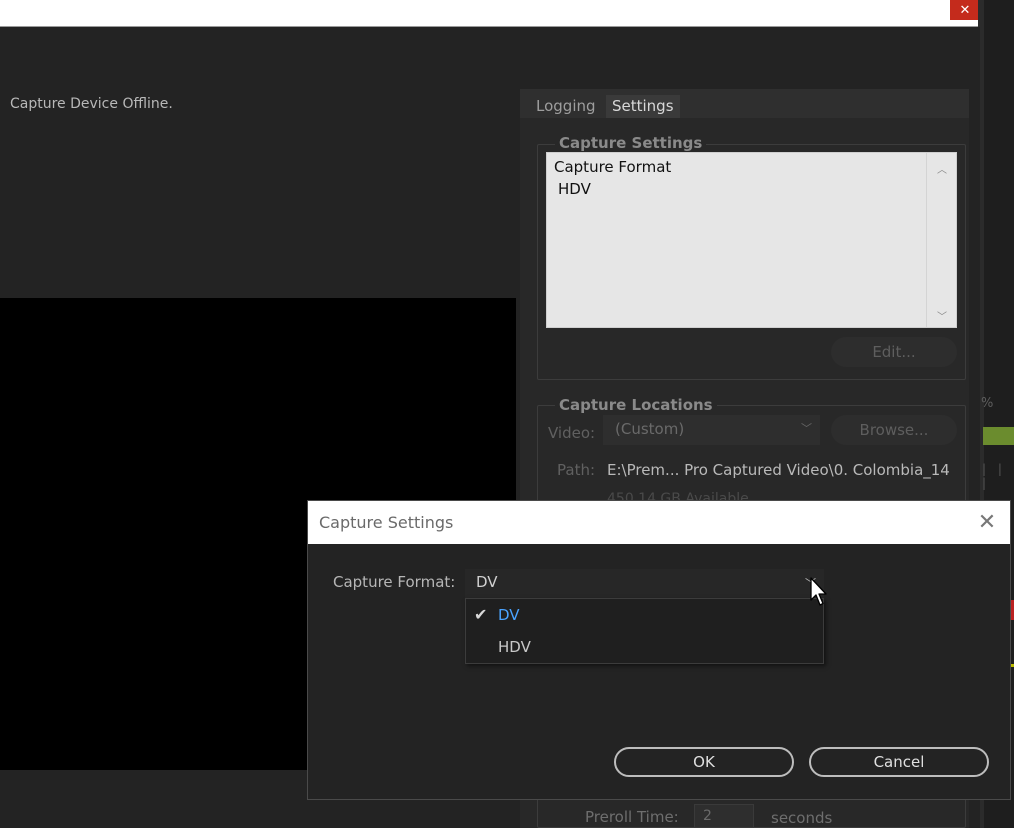  Describe the element at coordinates (644, 615) in the screenshot. I see `dropdown-option-dv: ✔ DV` at that location.